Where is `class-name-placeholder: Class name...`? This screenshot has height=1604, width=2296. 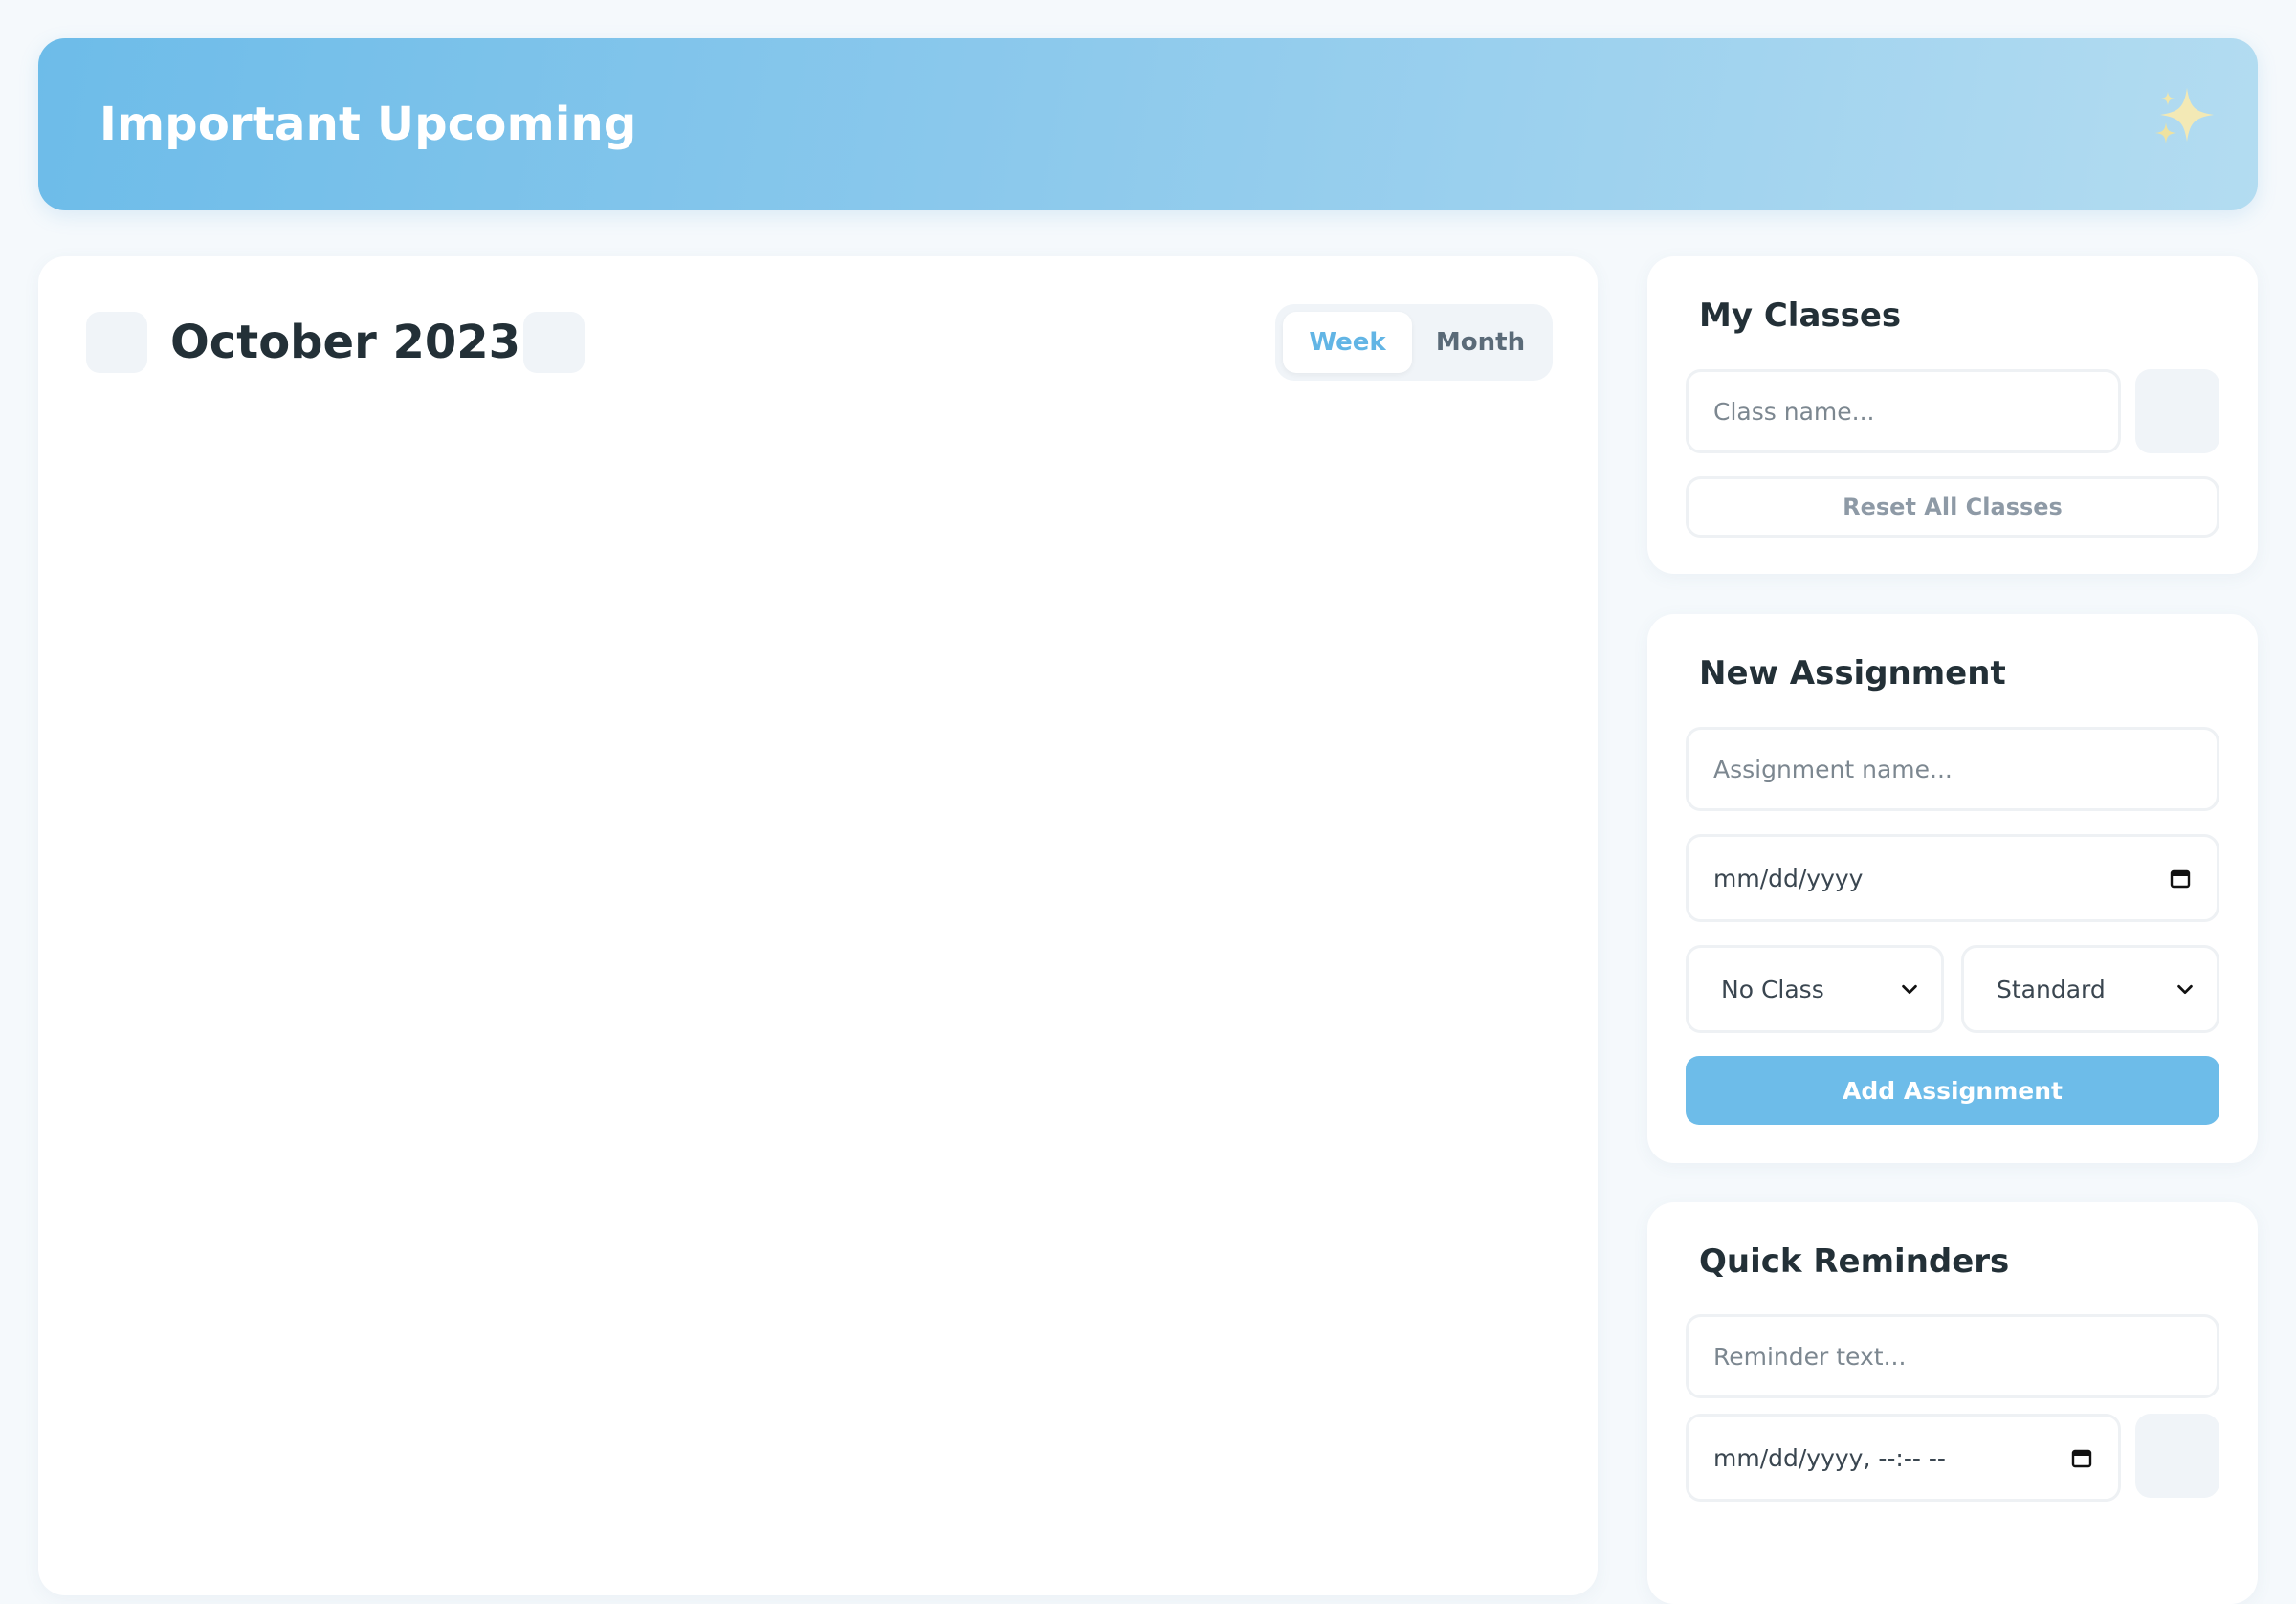
class-name-placeholder: Class name... is located at coordinates (1794, 411).